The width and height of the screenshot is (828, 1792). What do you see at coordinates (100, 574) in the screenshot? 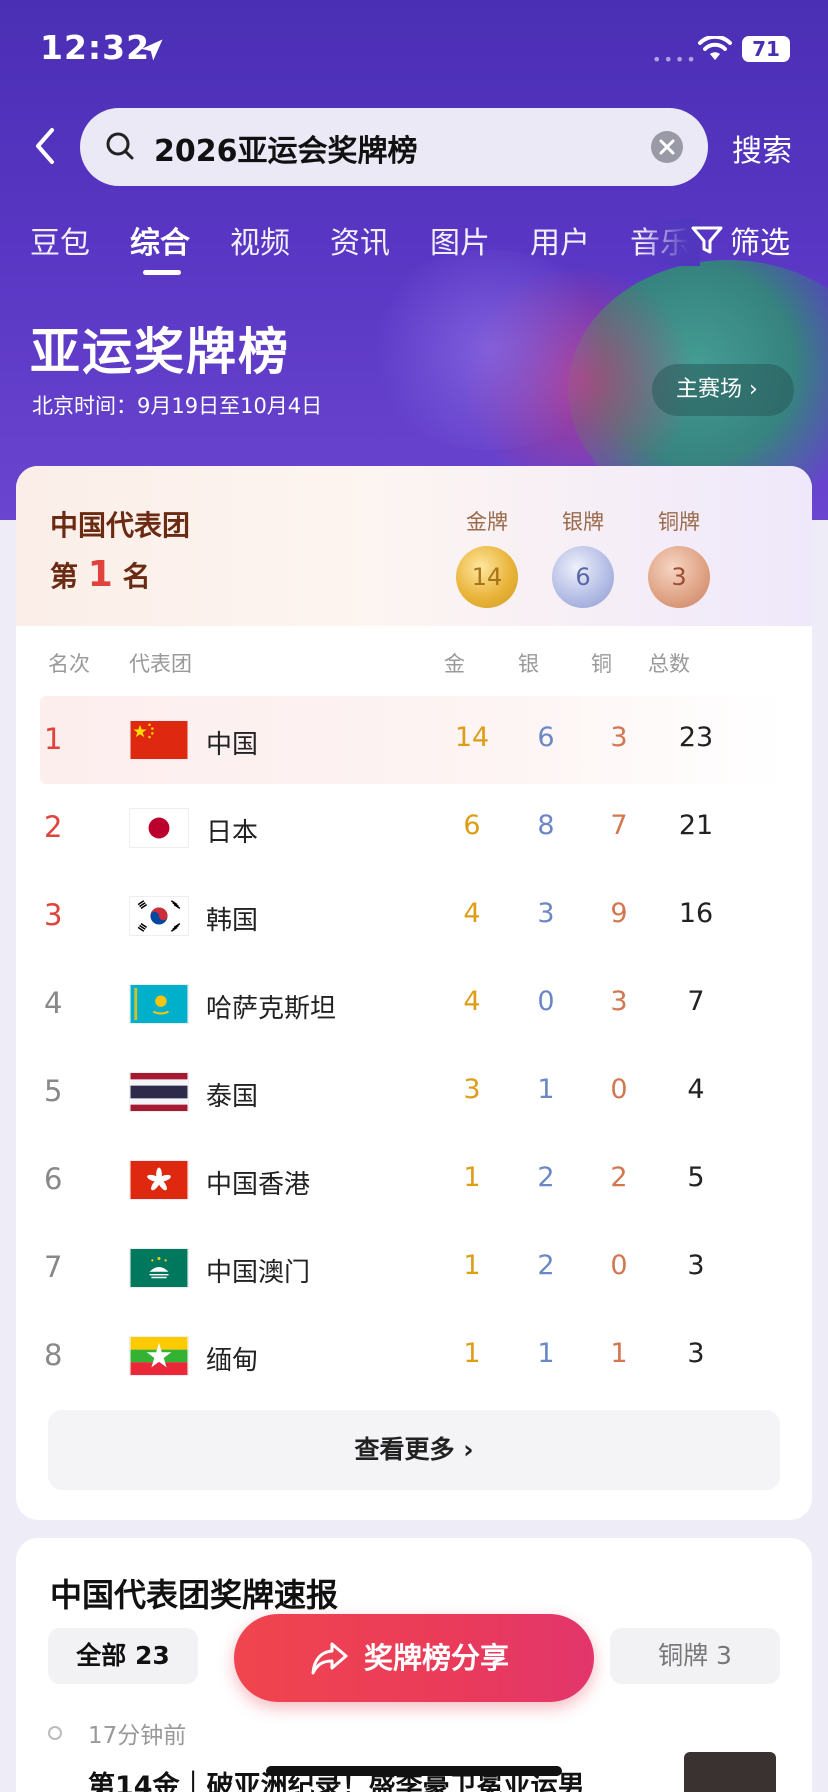
I see `delegation-rank: 第 1 名` at bounding box center [100, 574].